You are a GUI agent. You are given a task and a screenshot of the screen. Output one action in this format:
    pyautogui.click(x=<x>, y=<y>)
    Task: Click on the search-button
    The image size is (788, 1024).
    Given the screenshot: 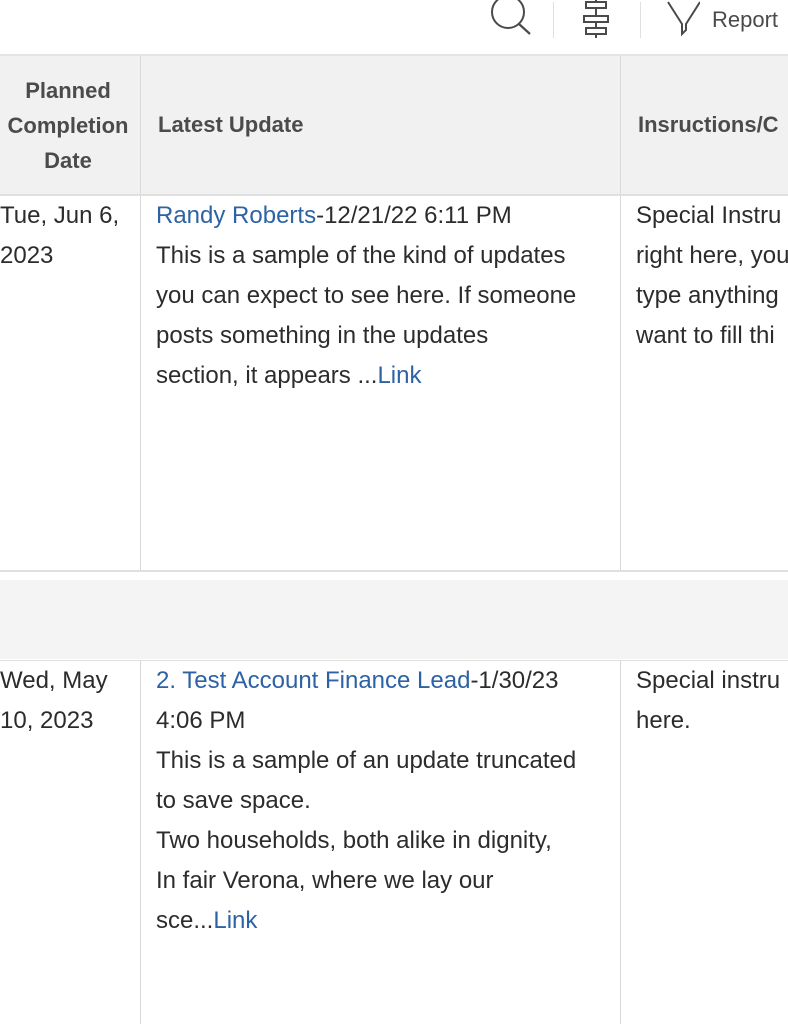 What is the action you would take?
    pyautogui.click(x=511, y=20)
    